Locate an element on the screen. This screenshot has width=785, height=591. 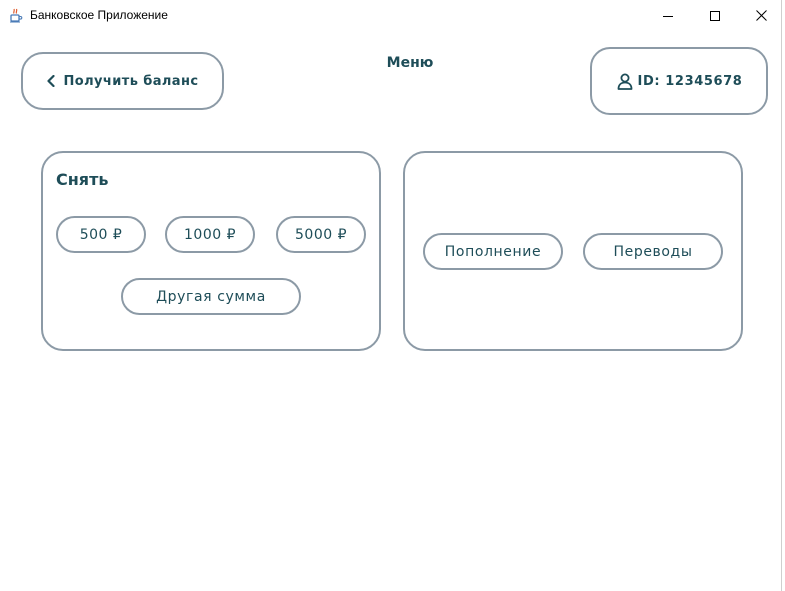
other-amount-label: Другая сумма is located at coordinates (211, 296).